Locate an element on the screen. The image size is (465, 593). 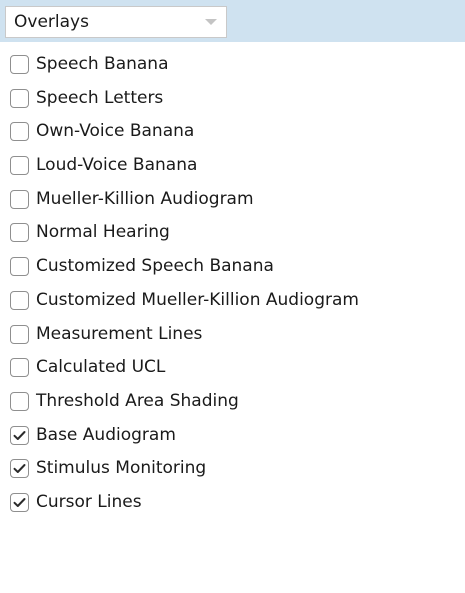
overlay-item-label: Mueller-Killion Audiogram is located at coordinates (145, 198).